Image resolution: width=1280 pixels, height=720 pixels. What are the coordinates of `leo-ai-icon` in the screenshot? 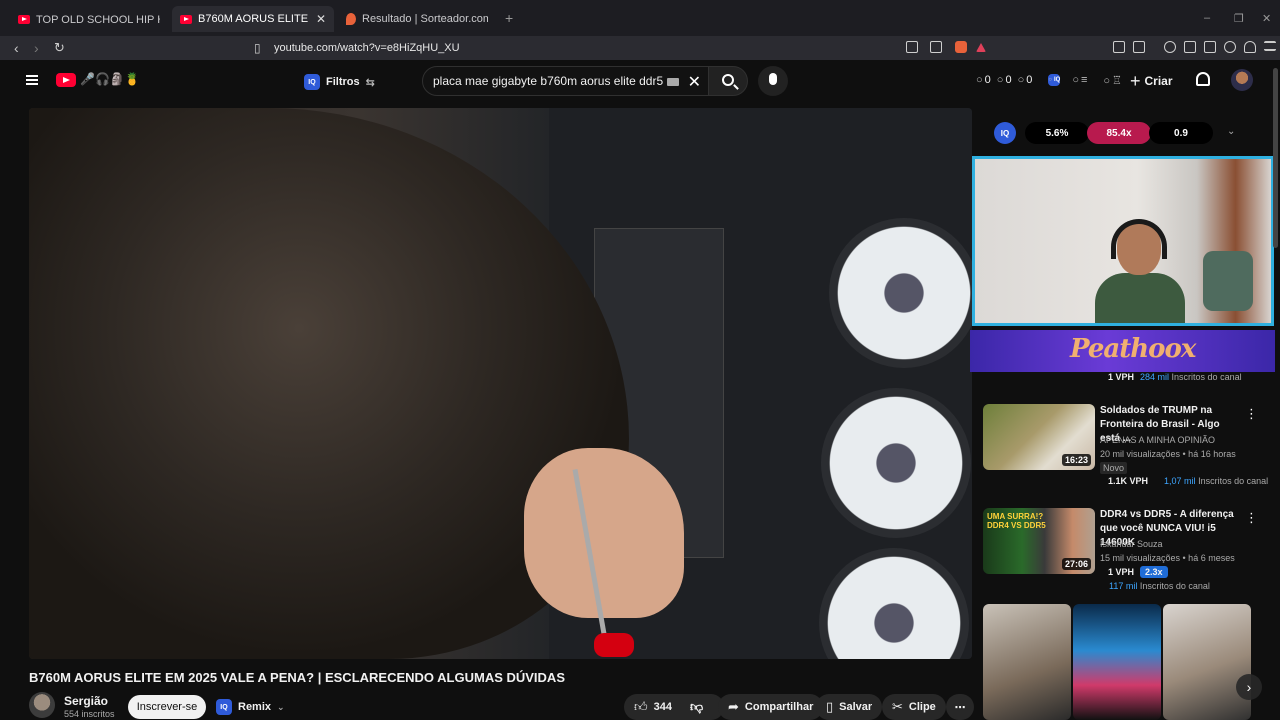 It's located at (1230, 47).